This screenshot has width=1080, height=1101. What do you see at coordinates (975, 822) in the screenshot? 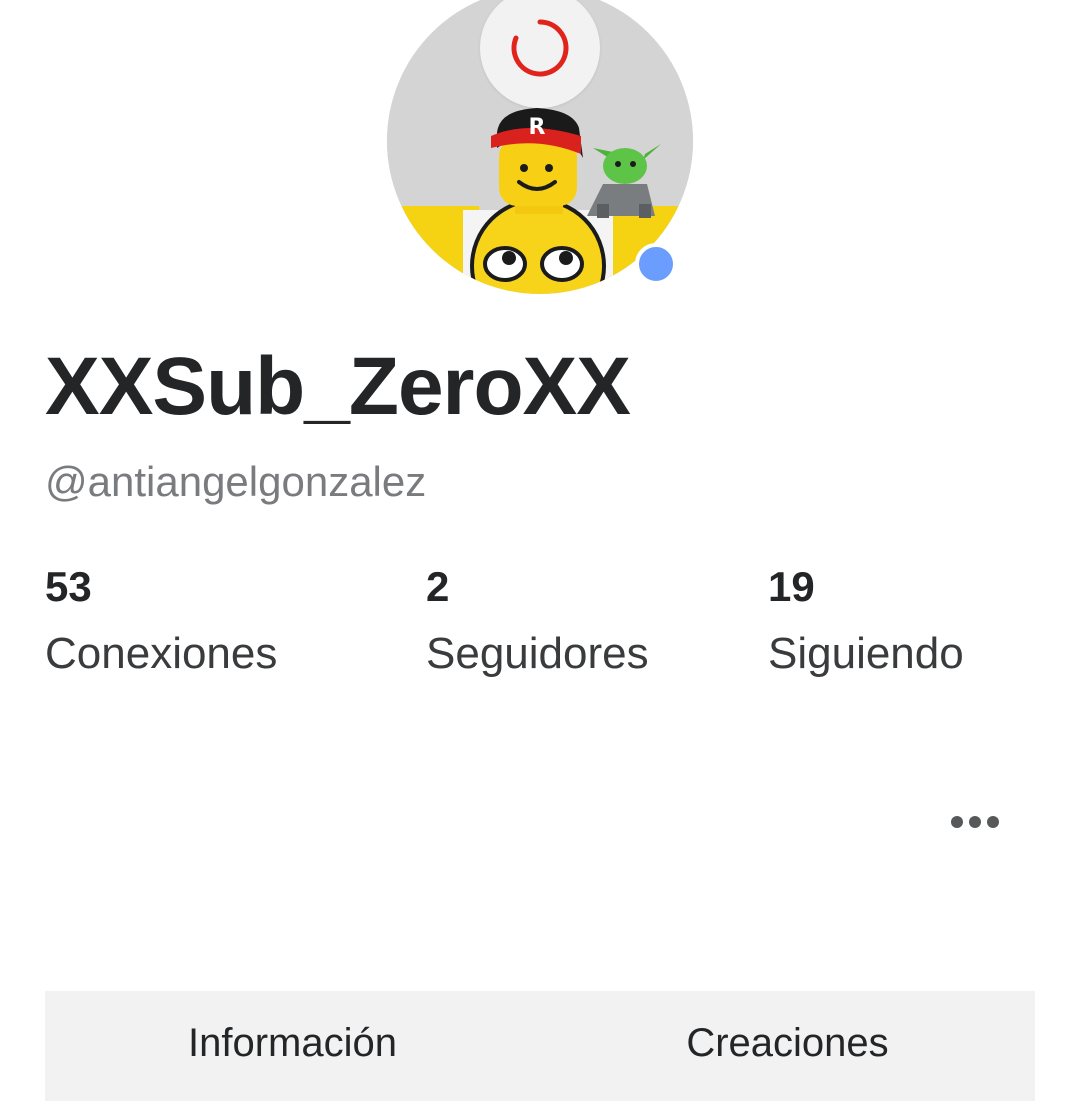
I see `more-options-button` at bounding box center [975, 822].